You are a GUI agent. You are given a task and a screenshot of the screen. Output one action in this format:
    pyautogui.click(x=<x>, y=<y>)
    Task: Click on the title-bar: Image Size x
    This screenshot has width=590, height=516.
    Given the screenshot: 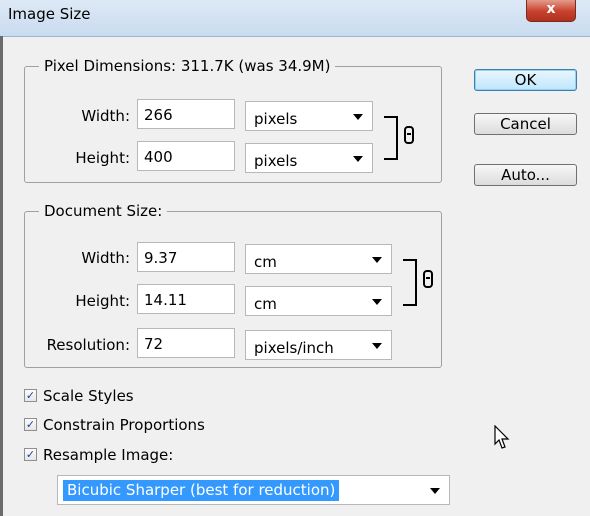 What is the action you would take?
    pyautogui.click(x=295, y=18)
    